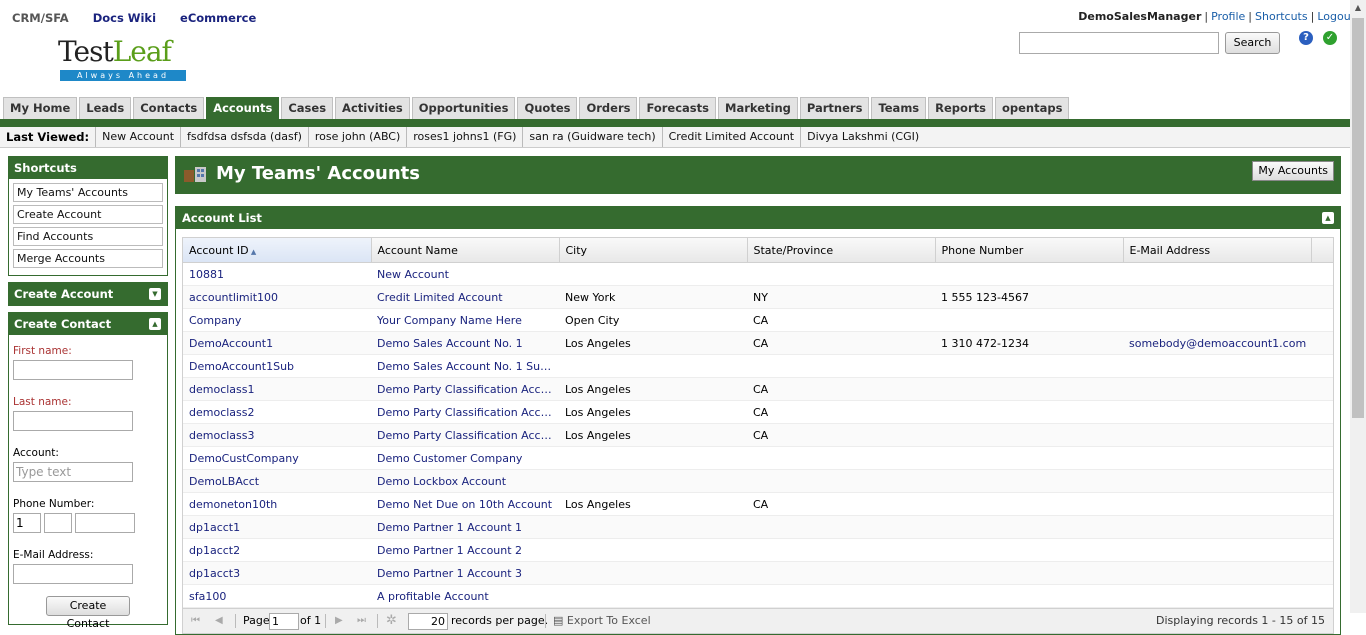  I want to click on tab-quotes: Quotes, so click(547, 108).